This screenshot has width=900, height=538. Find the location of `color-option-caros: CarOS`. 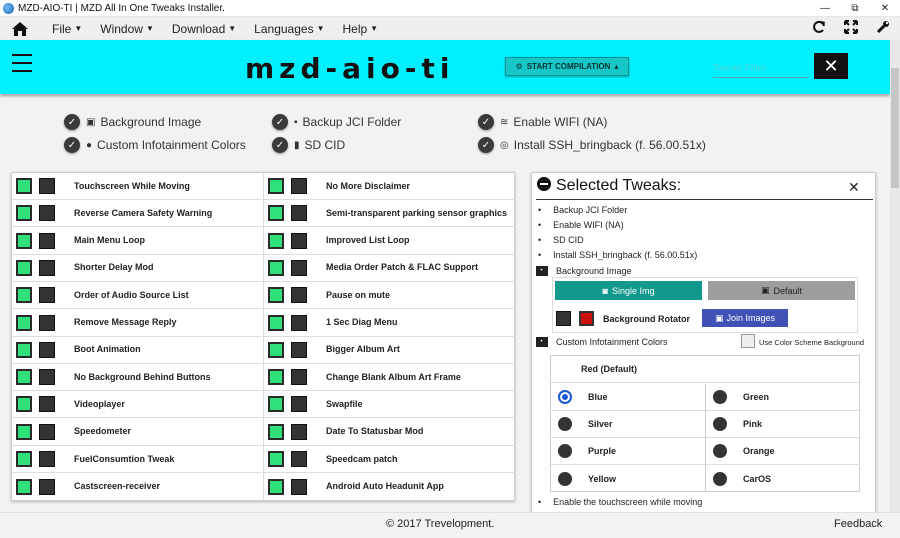

color-option-caros: CarOS is located at coordinates (783, 478).